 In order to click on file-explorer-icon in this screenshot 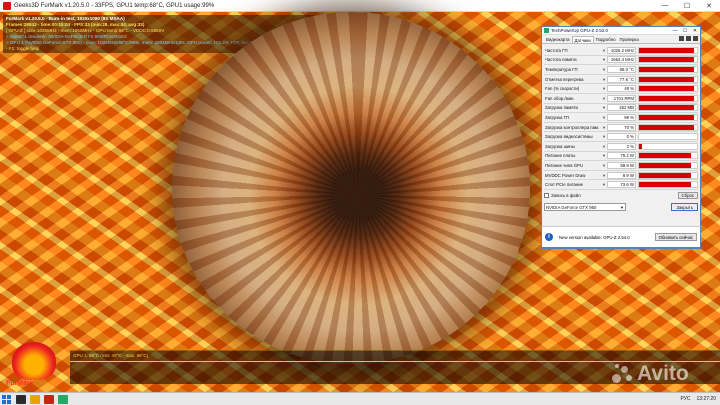, I will do `click(35, 399)`.